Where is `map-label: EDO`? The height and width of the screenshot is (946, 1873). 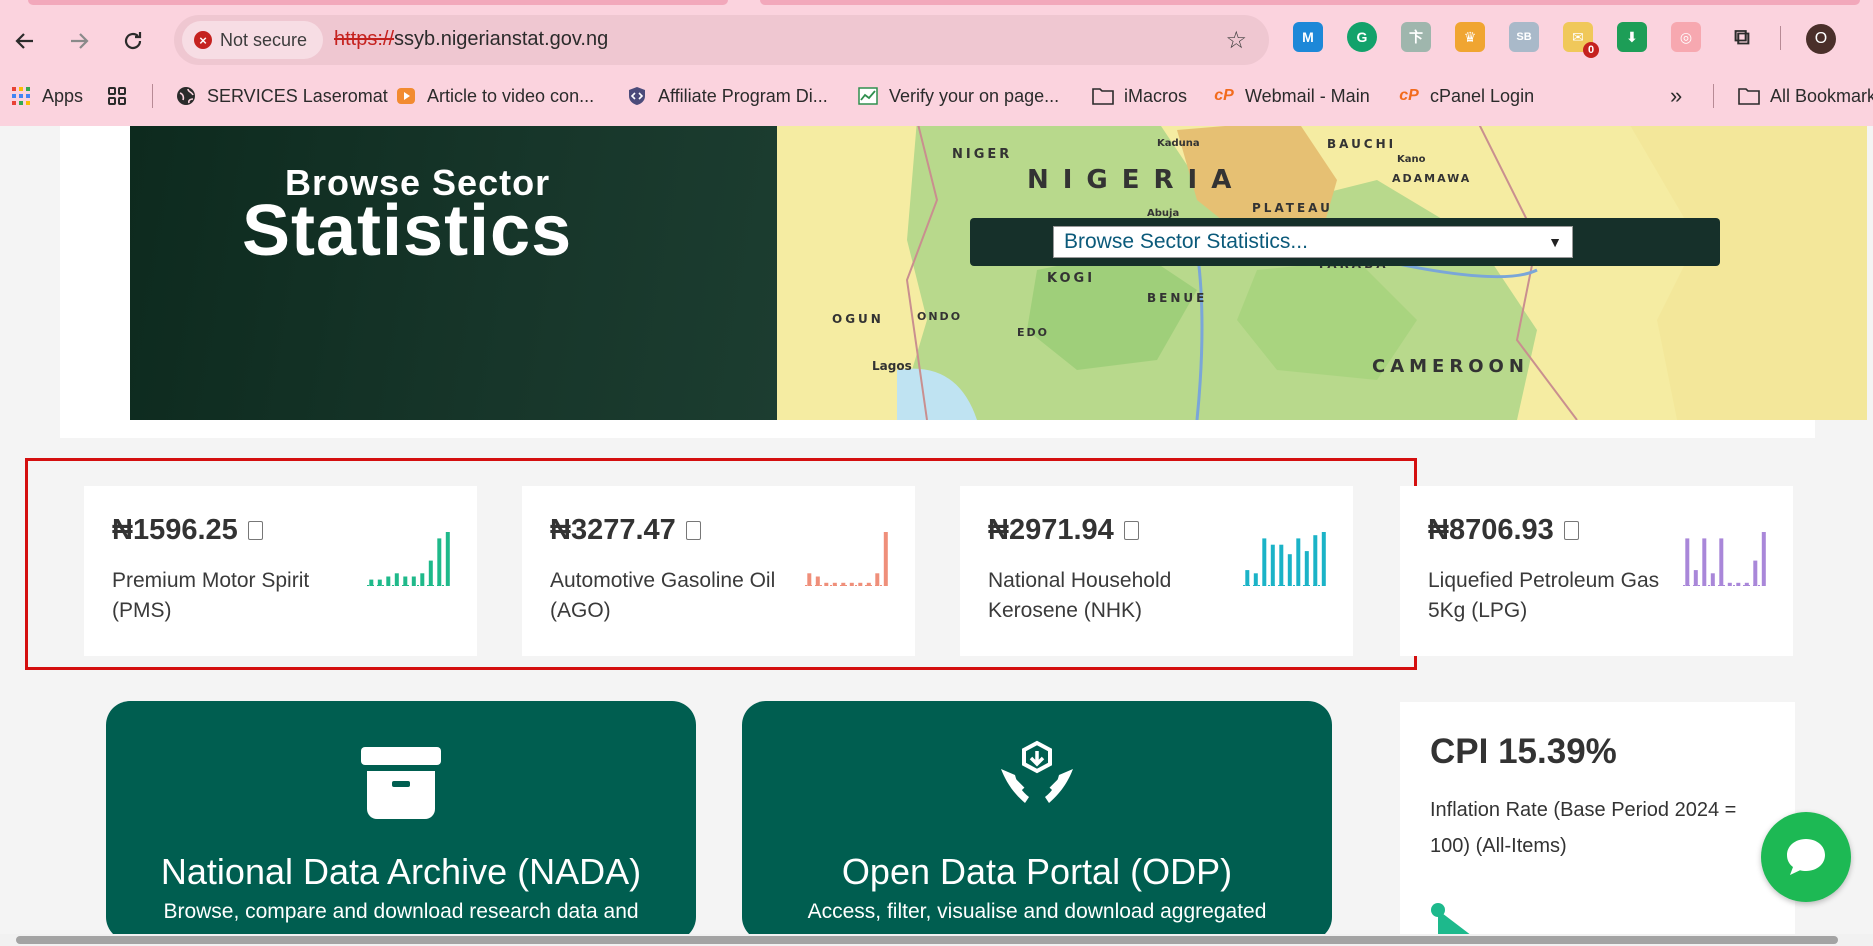
map-label: EDO is located at coordinates (1033, 332).